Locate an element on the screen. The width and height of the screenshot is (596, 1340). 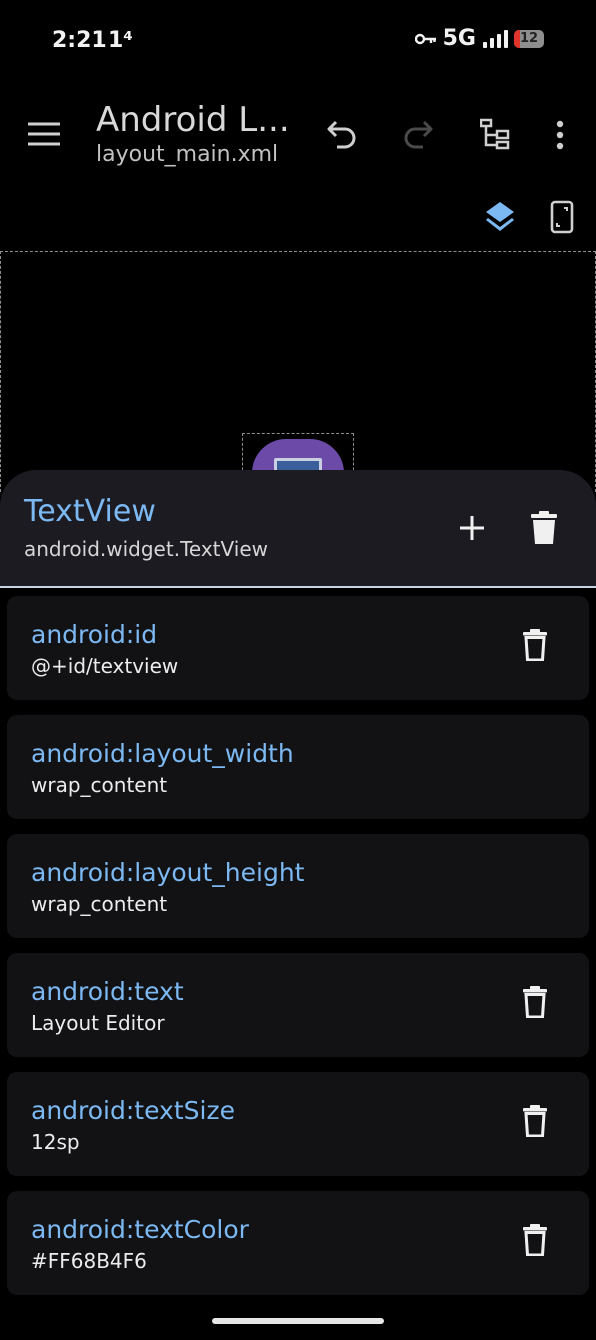
attribute-card: android:layout_width wrap_content is located at coordinates (298, 767).